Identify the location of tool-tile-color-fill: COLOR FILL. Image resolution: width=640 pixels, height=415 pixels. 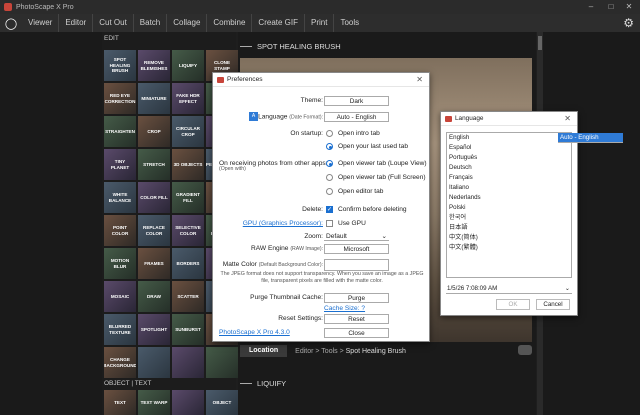
(154, 197).